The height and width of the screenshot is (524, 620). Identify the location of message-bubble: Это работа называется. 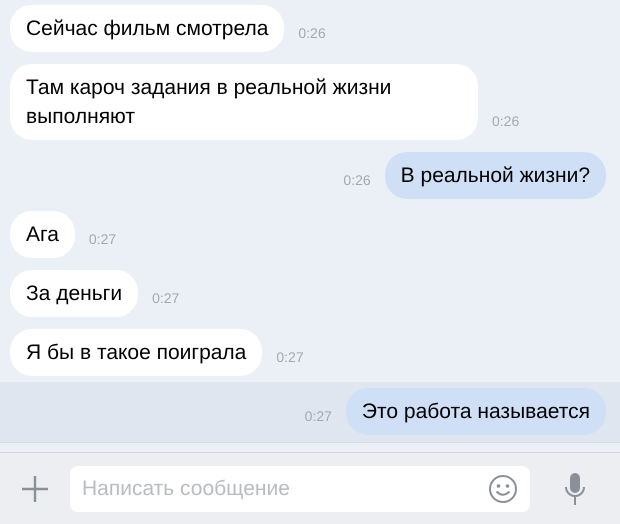
(476, 411).